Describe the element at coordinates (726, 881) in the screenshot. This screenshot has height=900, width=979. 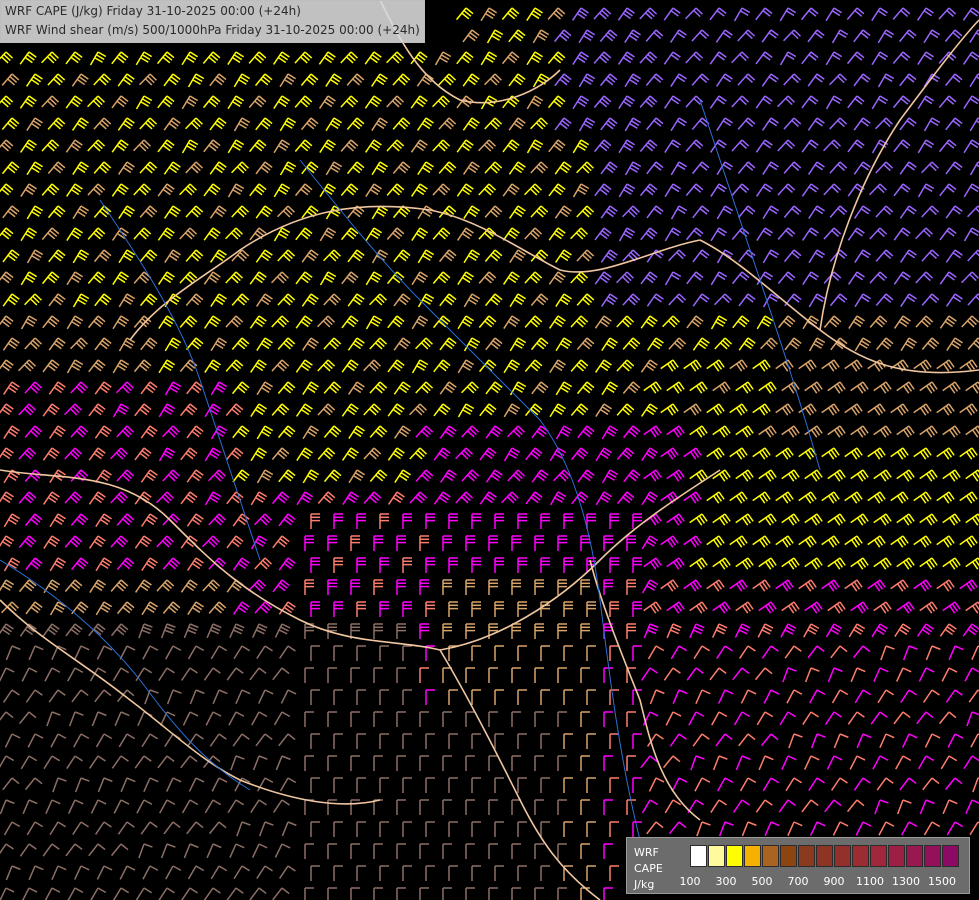
I see `legend-tick-label: 300` at that location.